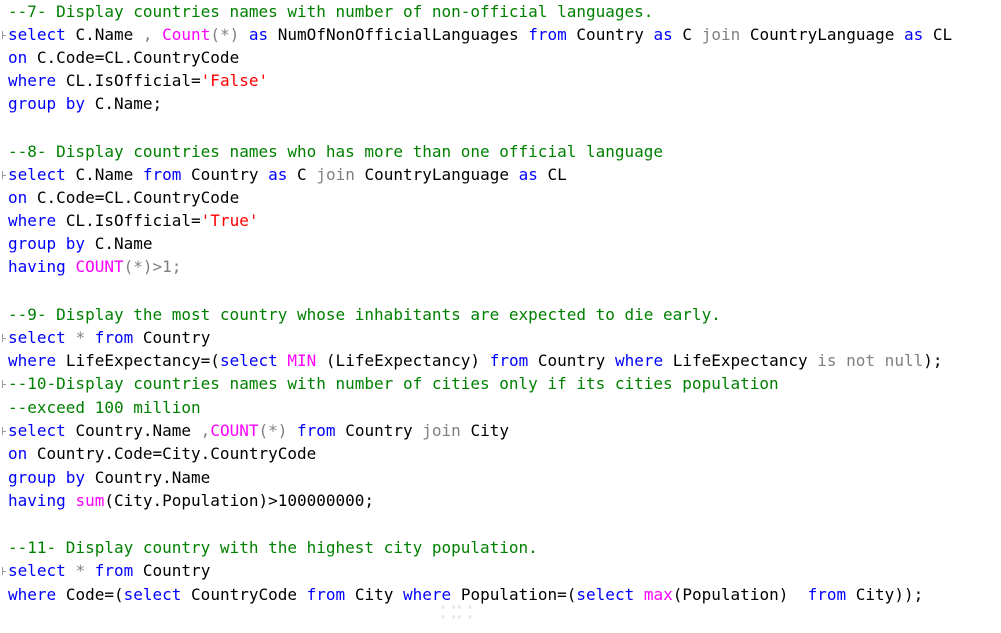 This screenshot has width=1001, height=633. What do you see at coordinates (138, 80) in the screenshot?
I see `code-line: where CL.IsOfficial='False'` at bounding box center [138, 80].